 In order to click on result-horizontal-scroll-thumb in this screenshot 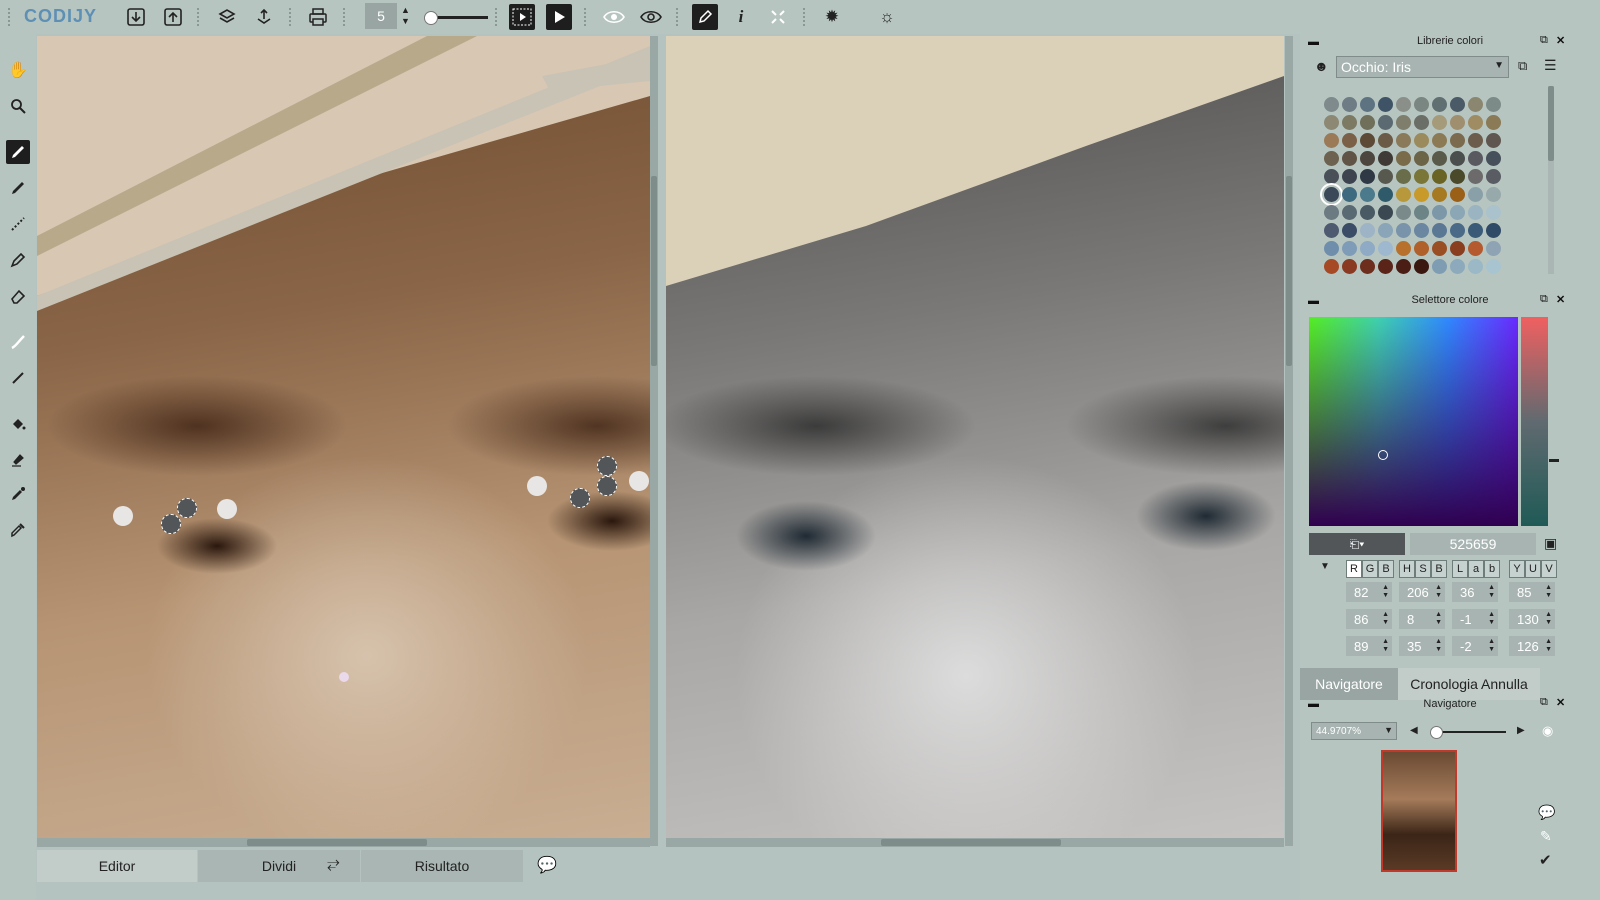, I will do `click(971, 842)`.